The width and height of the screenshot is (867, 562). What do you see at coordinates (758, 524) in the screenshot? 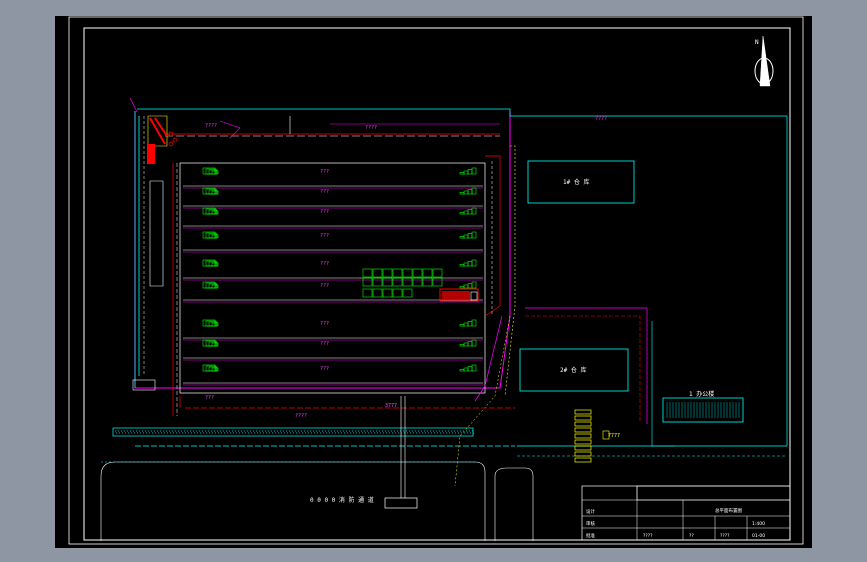
I see `tb-scale: 1:400` at bounding box center [758, 524].